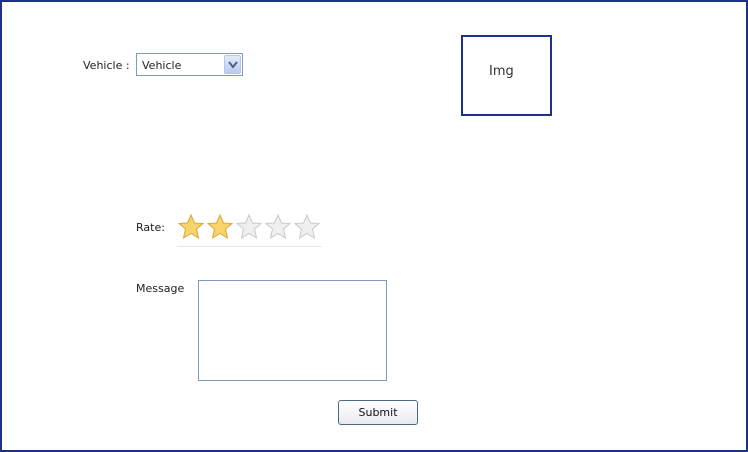 Image resolution: width=748 pixels, height=452 pixels. I want to click on chevron-down-icon, so click(233, 65).